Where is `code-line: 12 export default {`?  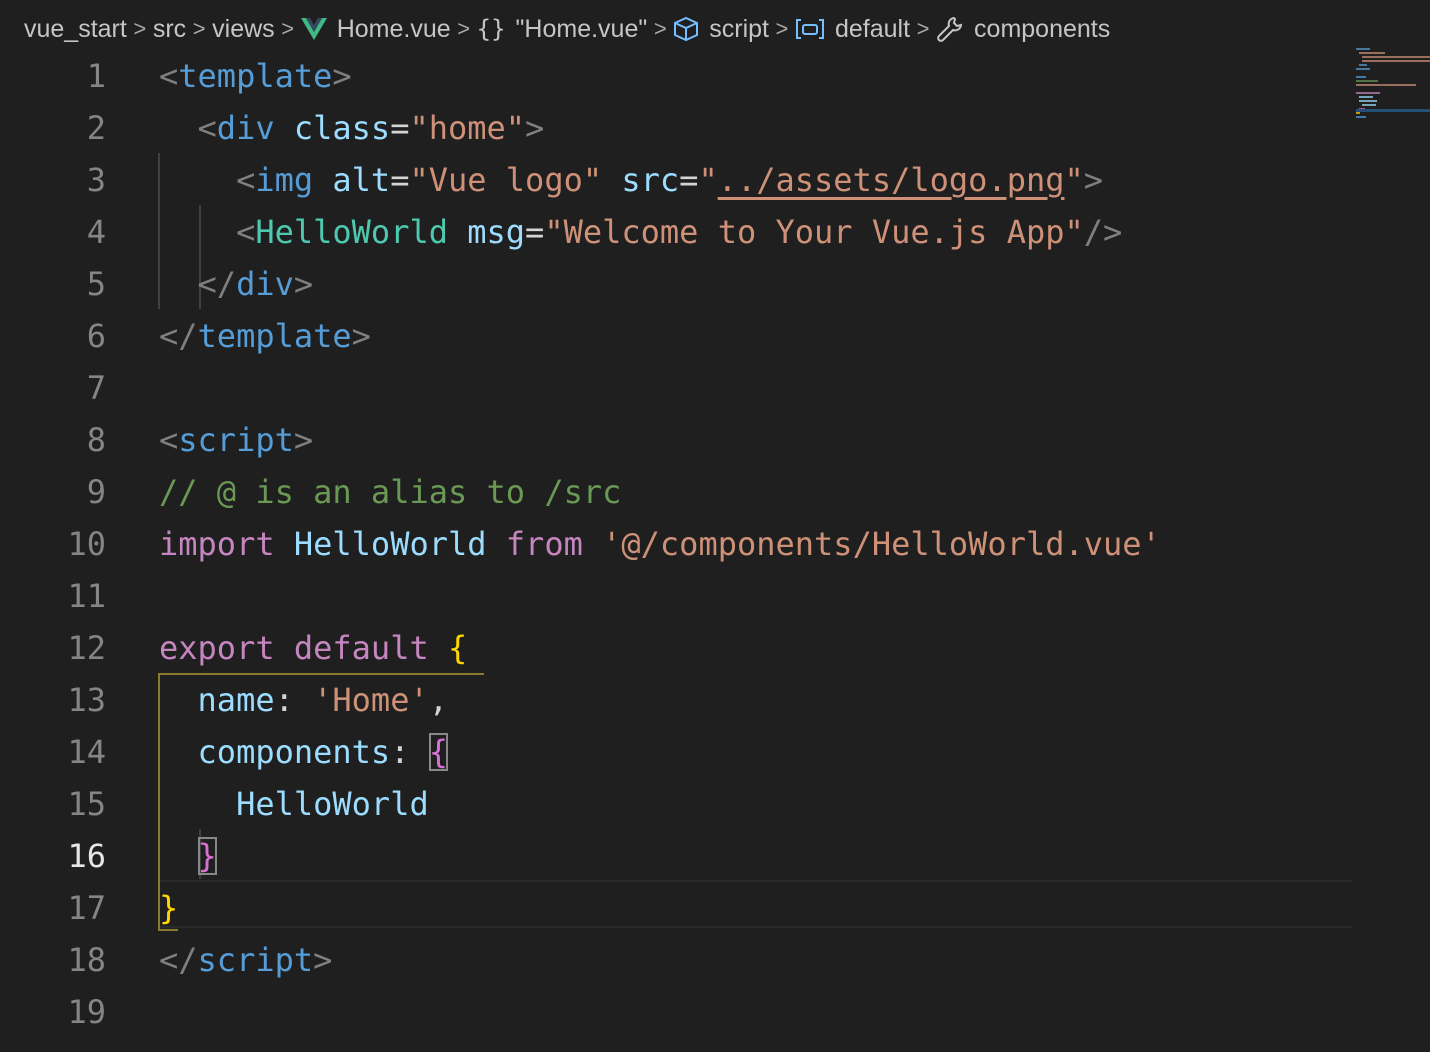
code-line: 12 export default { is located at coordinates (676, 648).